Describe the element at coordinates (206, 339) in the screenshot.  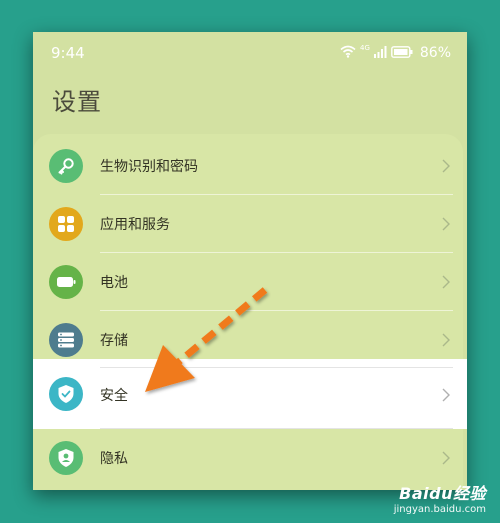
I see `annotation-arrow` at that location.